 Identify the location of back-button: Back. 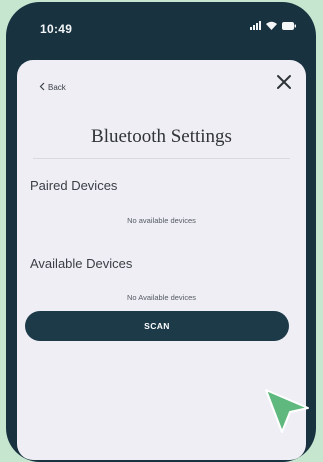
(52, 87).